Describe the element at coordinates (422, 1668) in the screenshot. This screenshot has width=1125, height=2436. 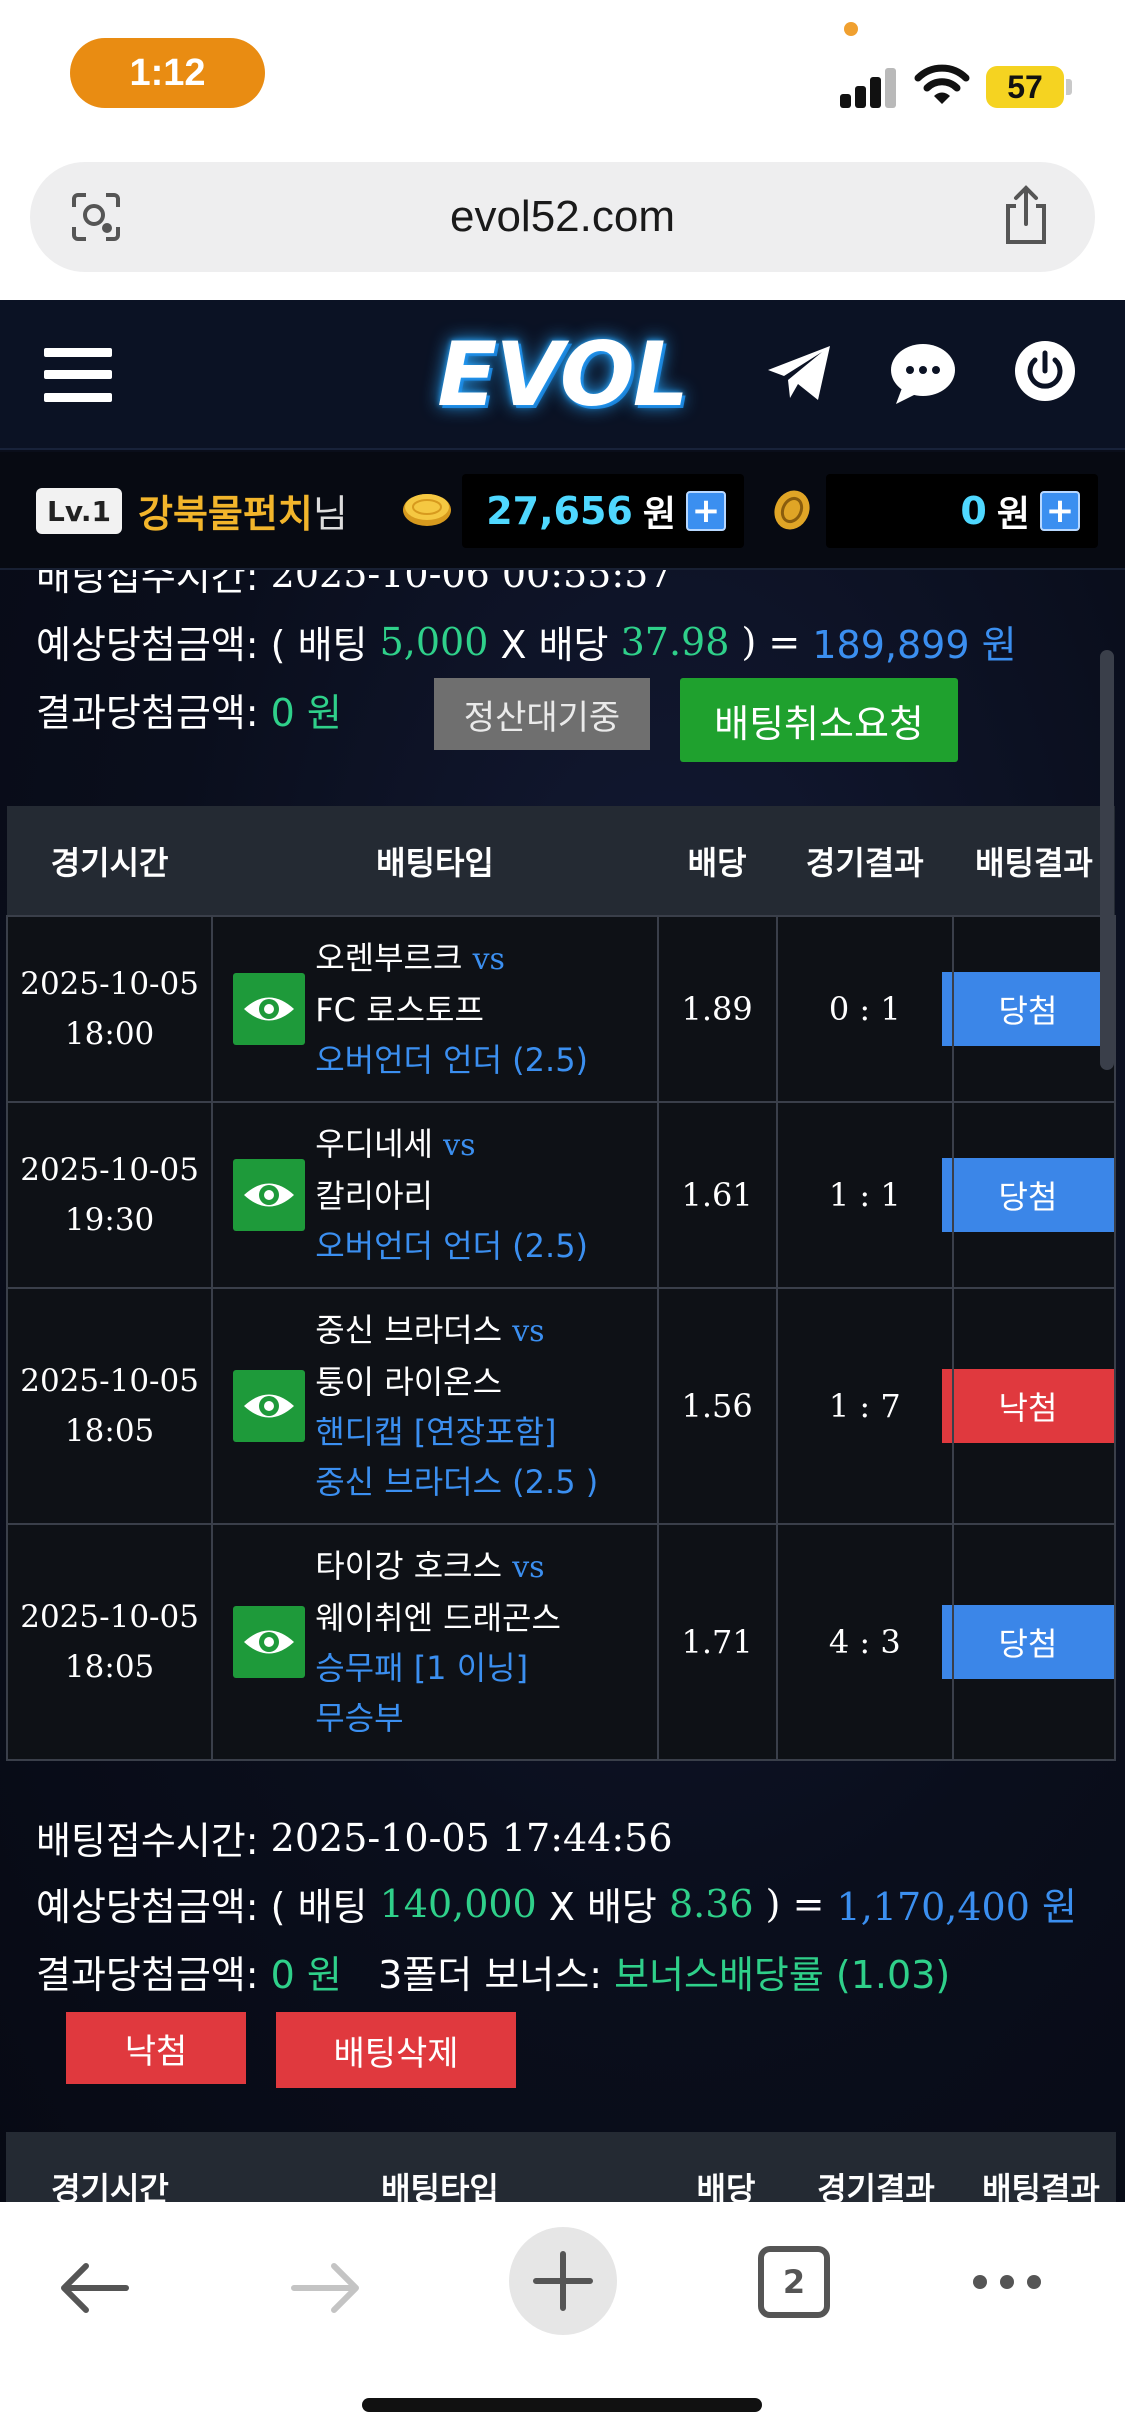
I see `pick-text: 승무패 [1 이닝]` at that location.